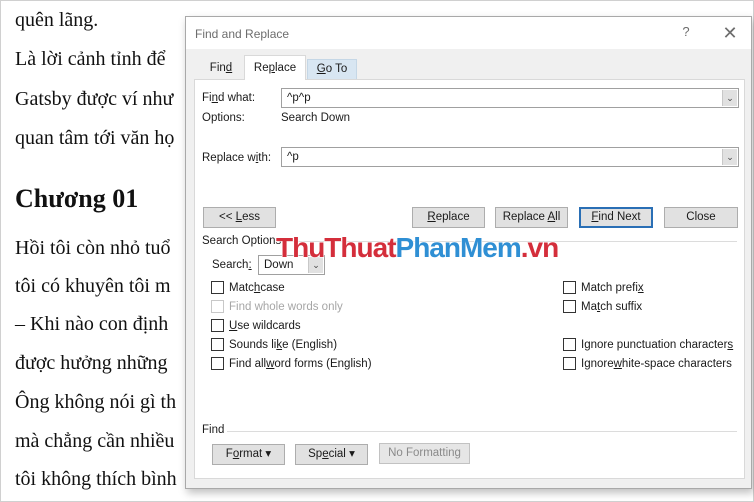 Image resolution: width=754 pixels, height=502 pixels. I want to click on doc-heading: Chương 01, so click(77, 198).